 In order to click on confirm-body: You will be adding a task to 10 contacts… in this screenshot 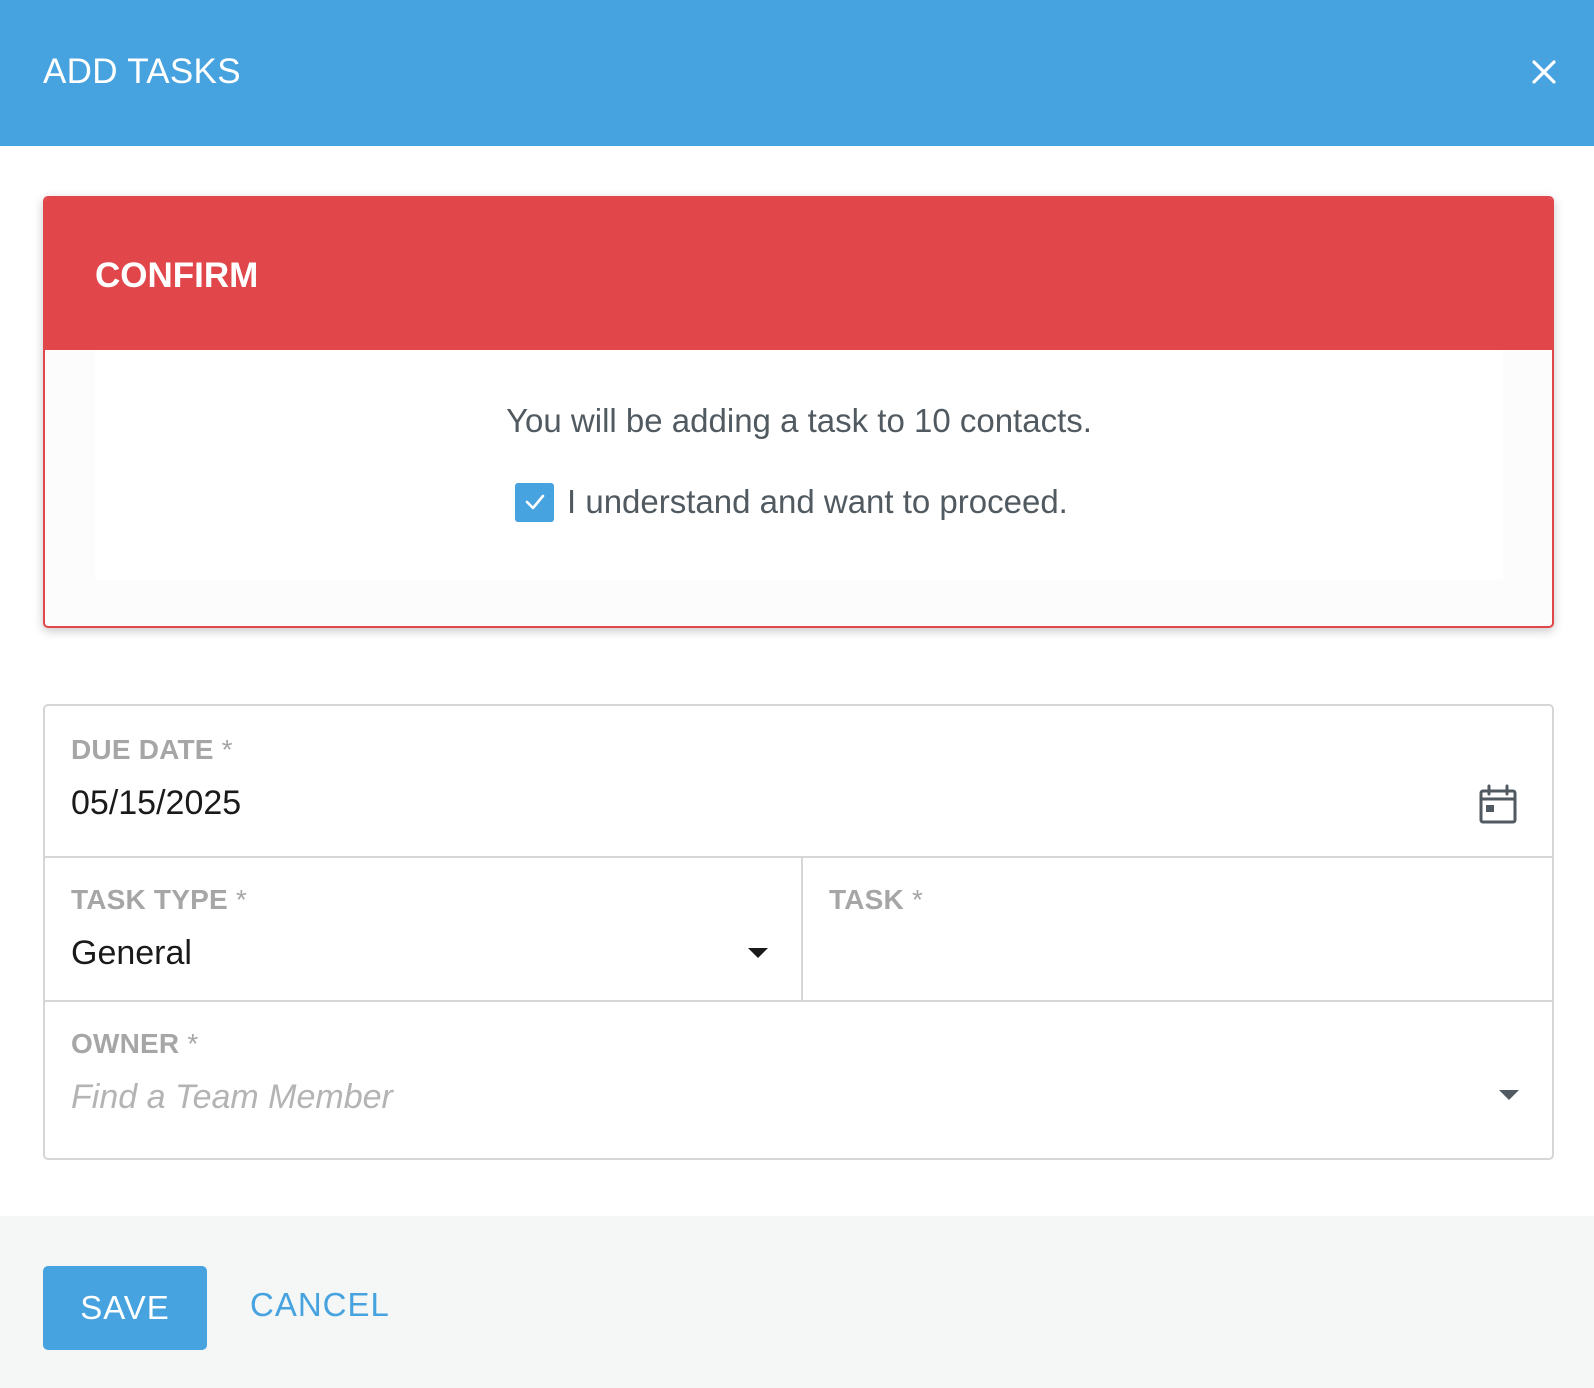, I will do `click(799, 465)`.